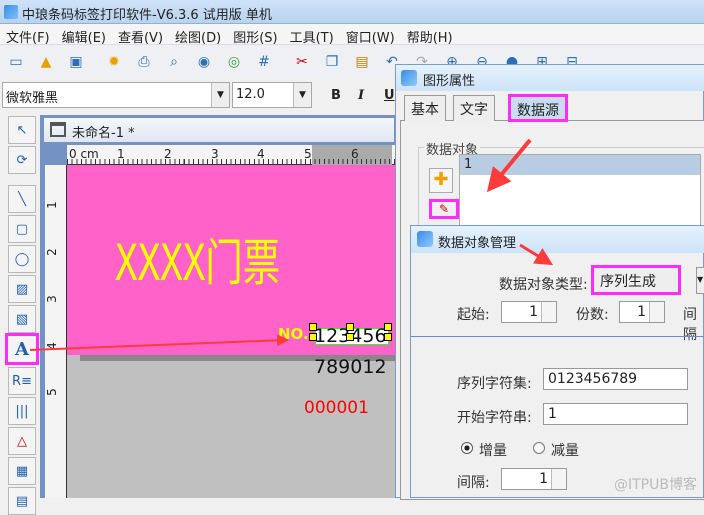 Image resolution: width=704 pixels, height=515 pixels. I want to click on arrow-to-serial, so click(159, 342).